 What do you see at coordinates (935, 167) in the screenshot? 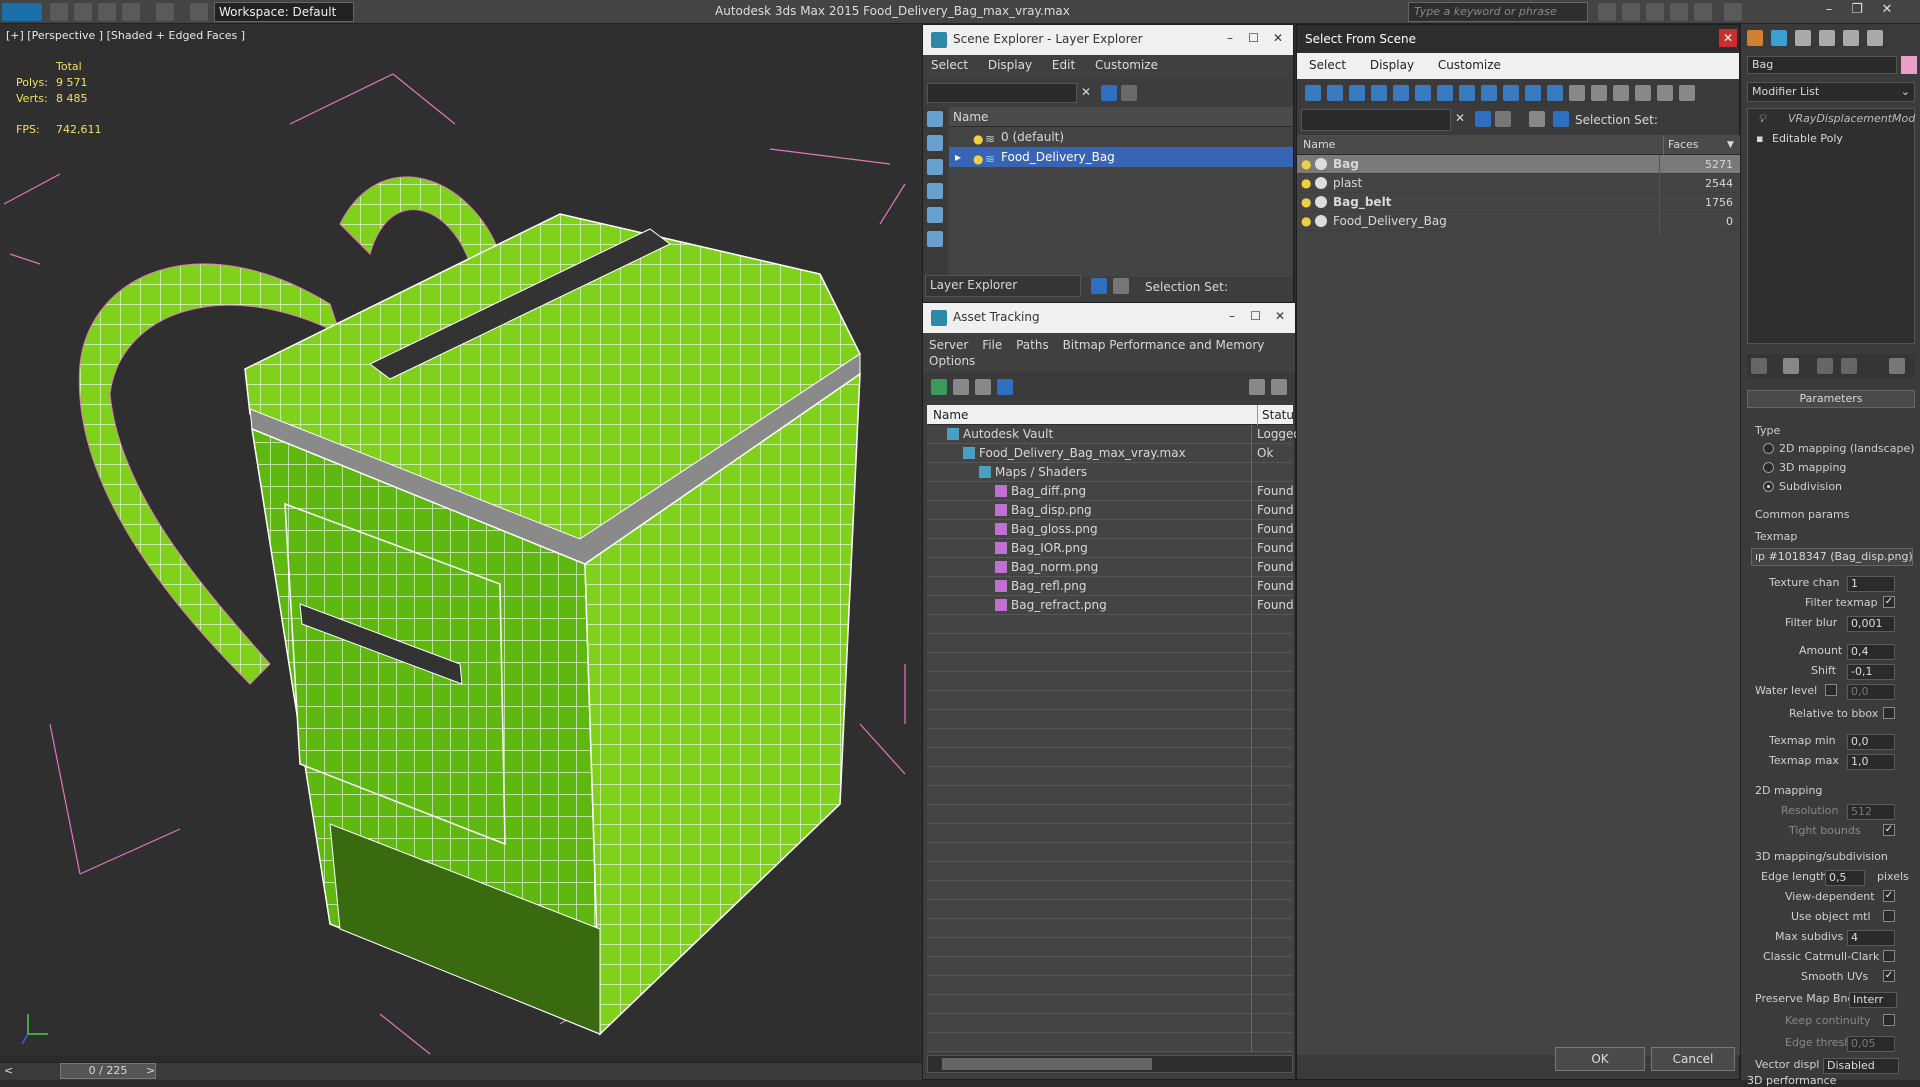
I see `display-lights-icon` at bounding box center [935, 167].